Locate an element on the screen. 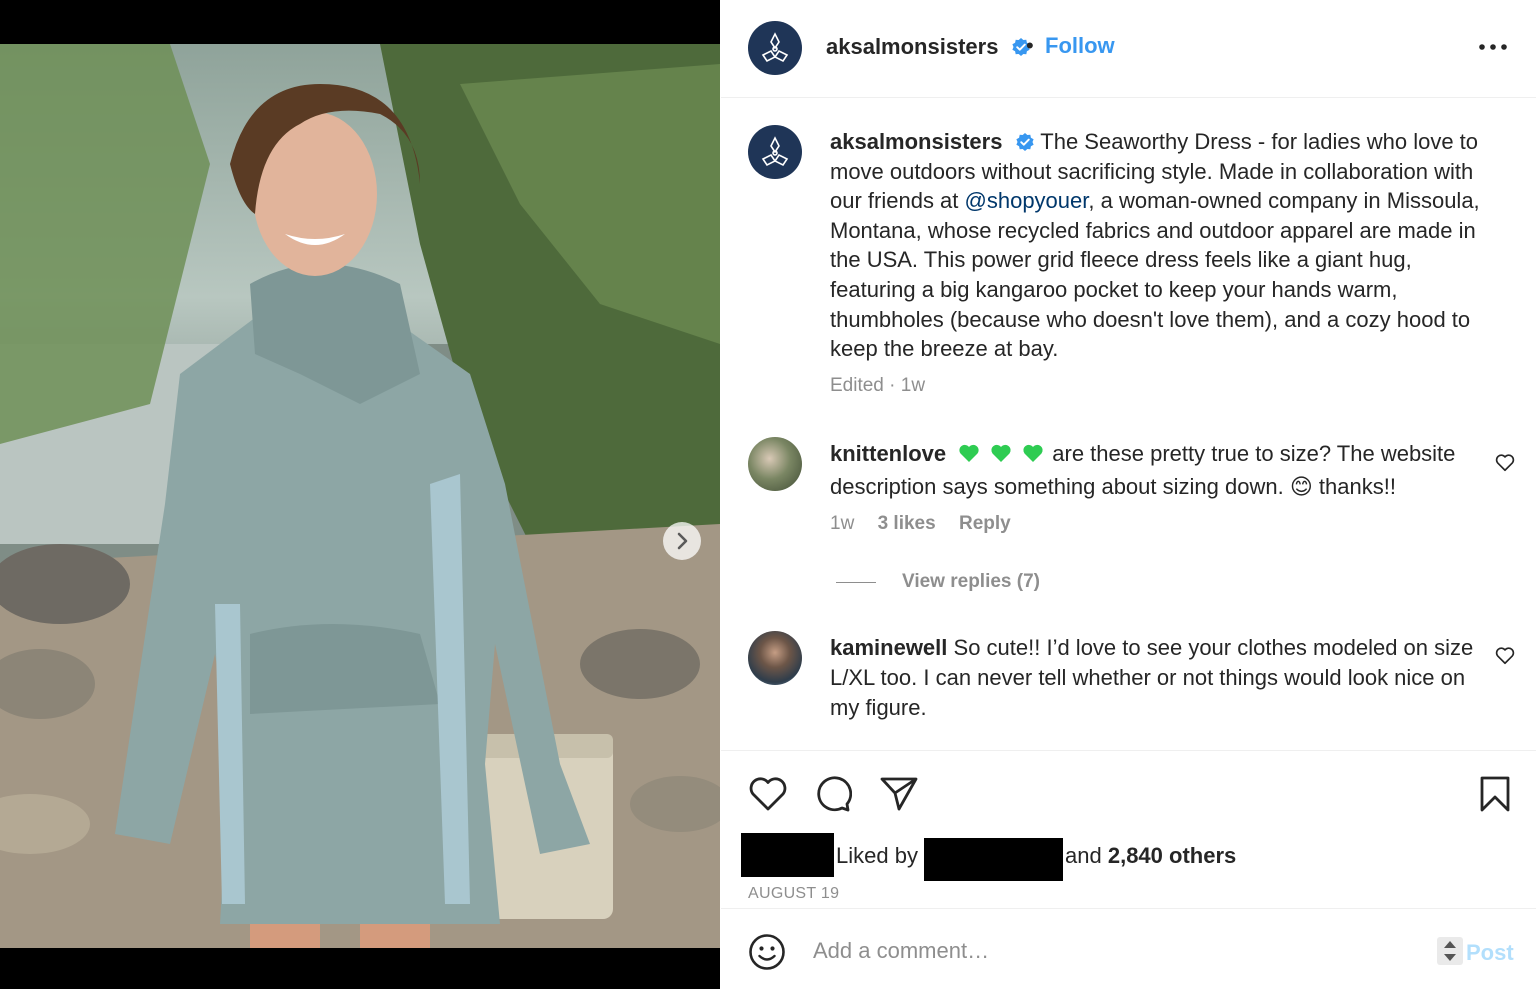 The image size is (1536, 989). likes-summary: Liked by is located at coordinates (877, 856).